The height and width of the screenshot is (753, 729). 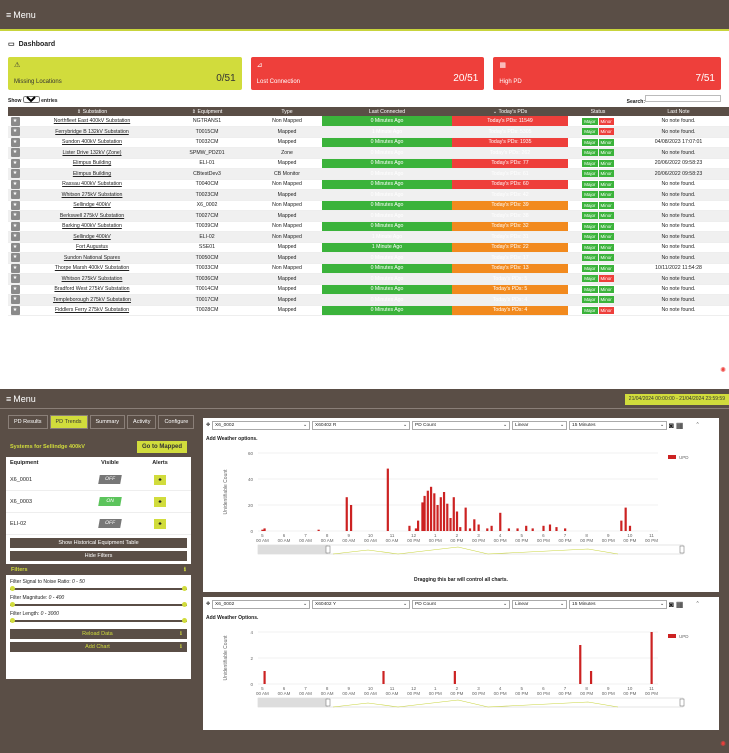 I want to click on equipment-select-1: X6_0002 ⌄, so click(x=261, y=425).